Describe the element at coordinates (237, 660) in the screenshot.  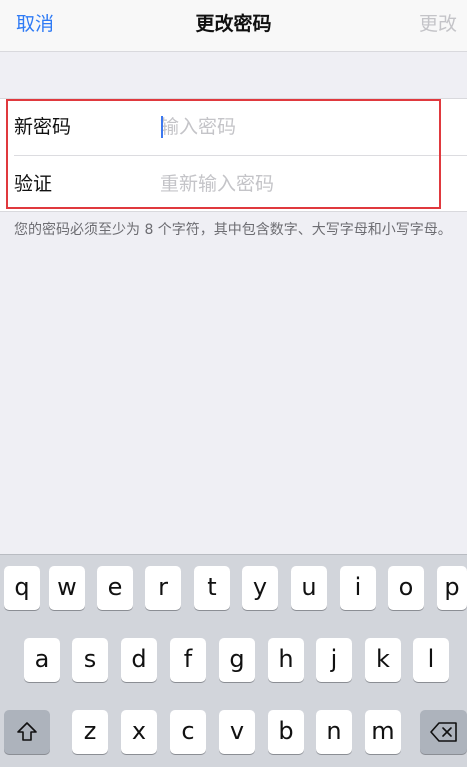
I see `key-g: g` at that location.